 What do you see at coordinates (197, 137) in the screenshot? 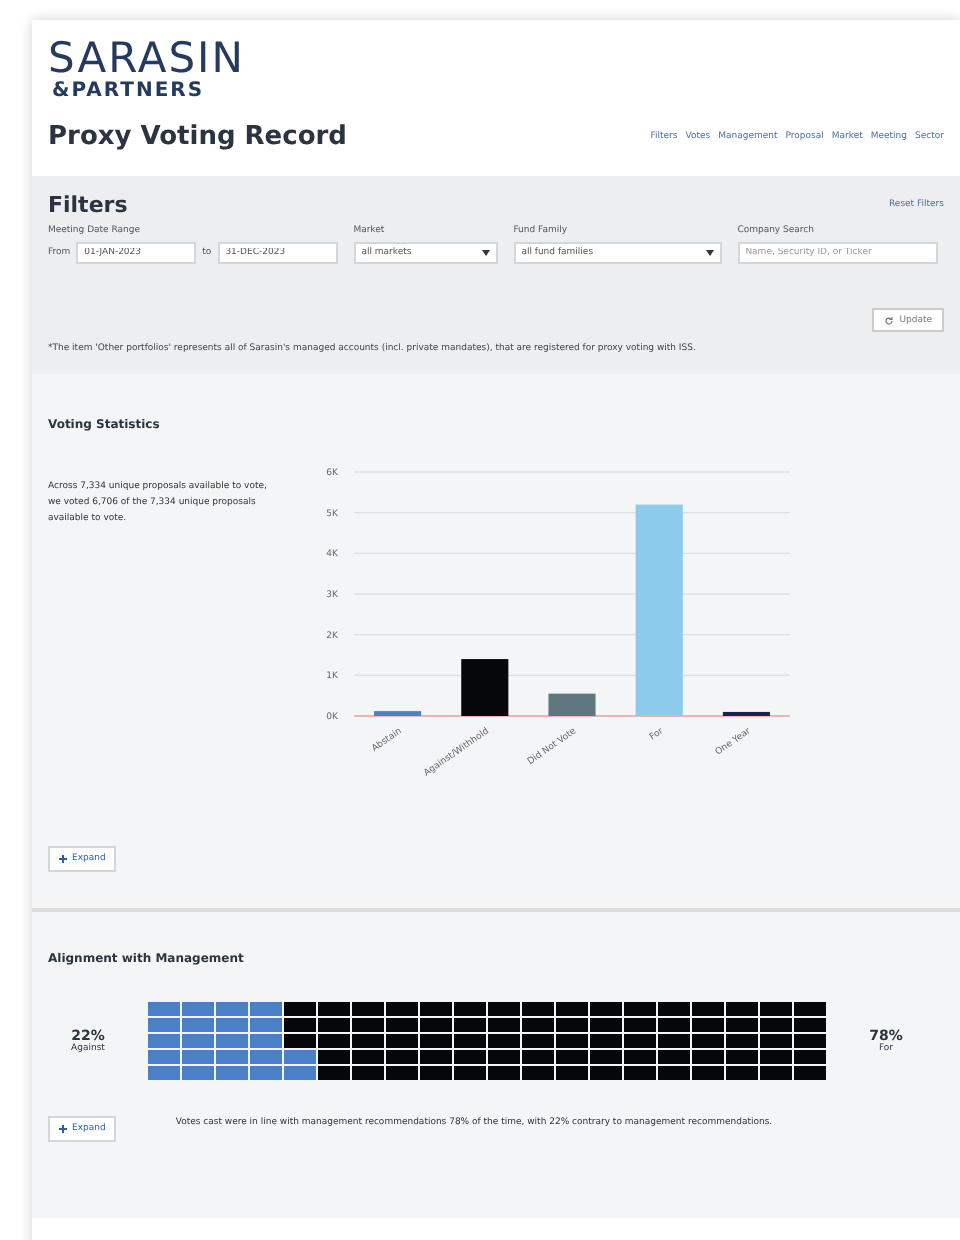
I see `page-title: Proxy Voting Record` at bounding box center [197, 137].